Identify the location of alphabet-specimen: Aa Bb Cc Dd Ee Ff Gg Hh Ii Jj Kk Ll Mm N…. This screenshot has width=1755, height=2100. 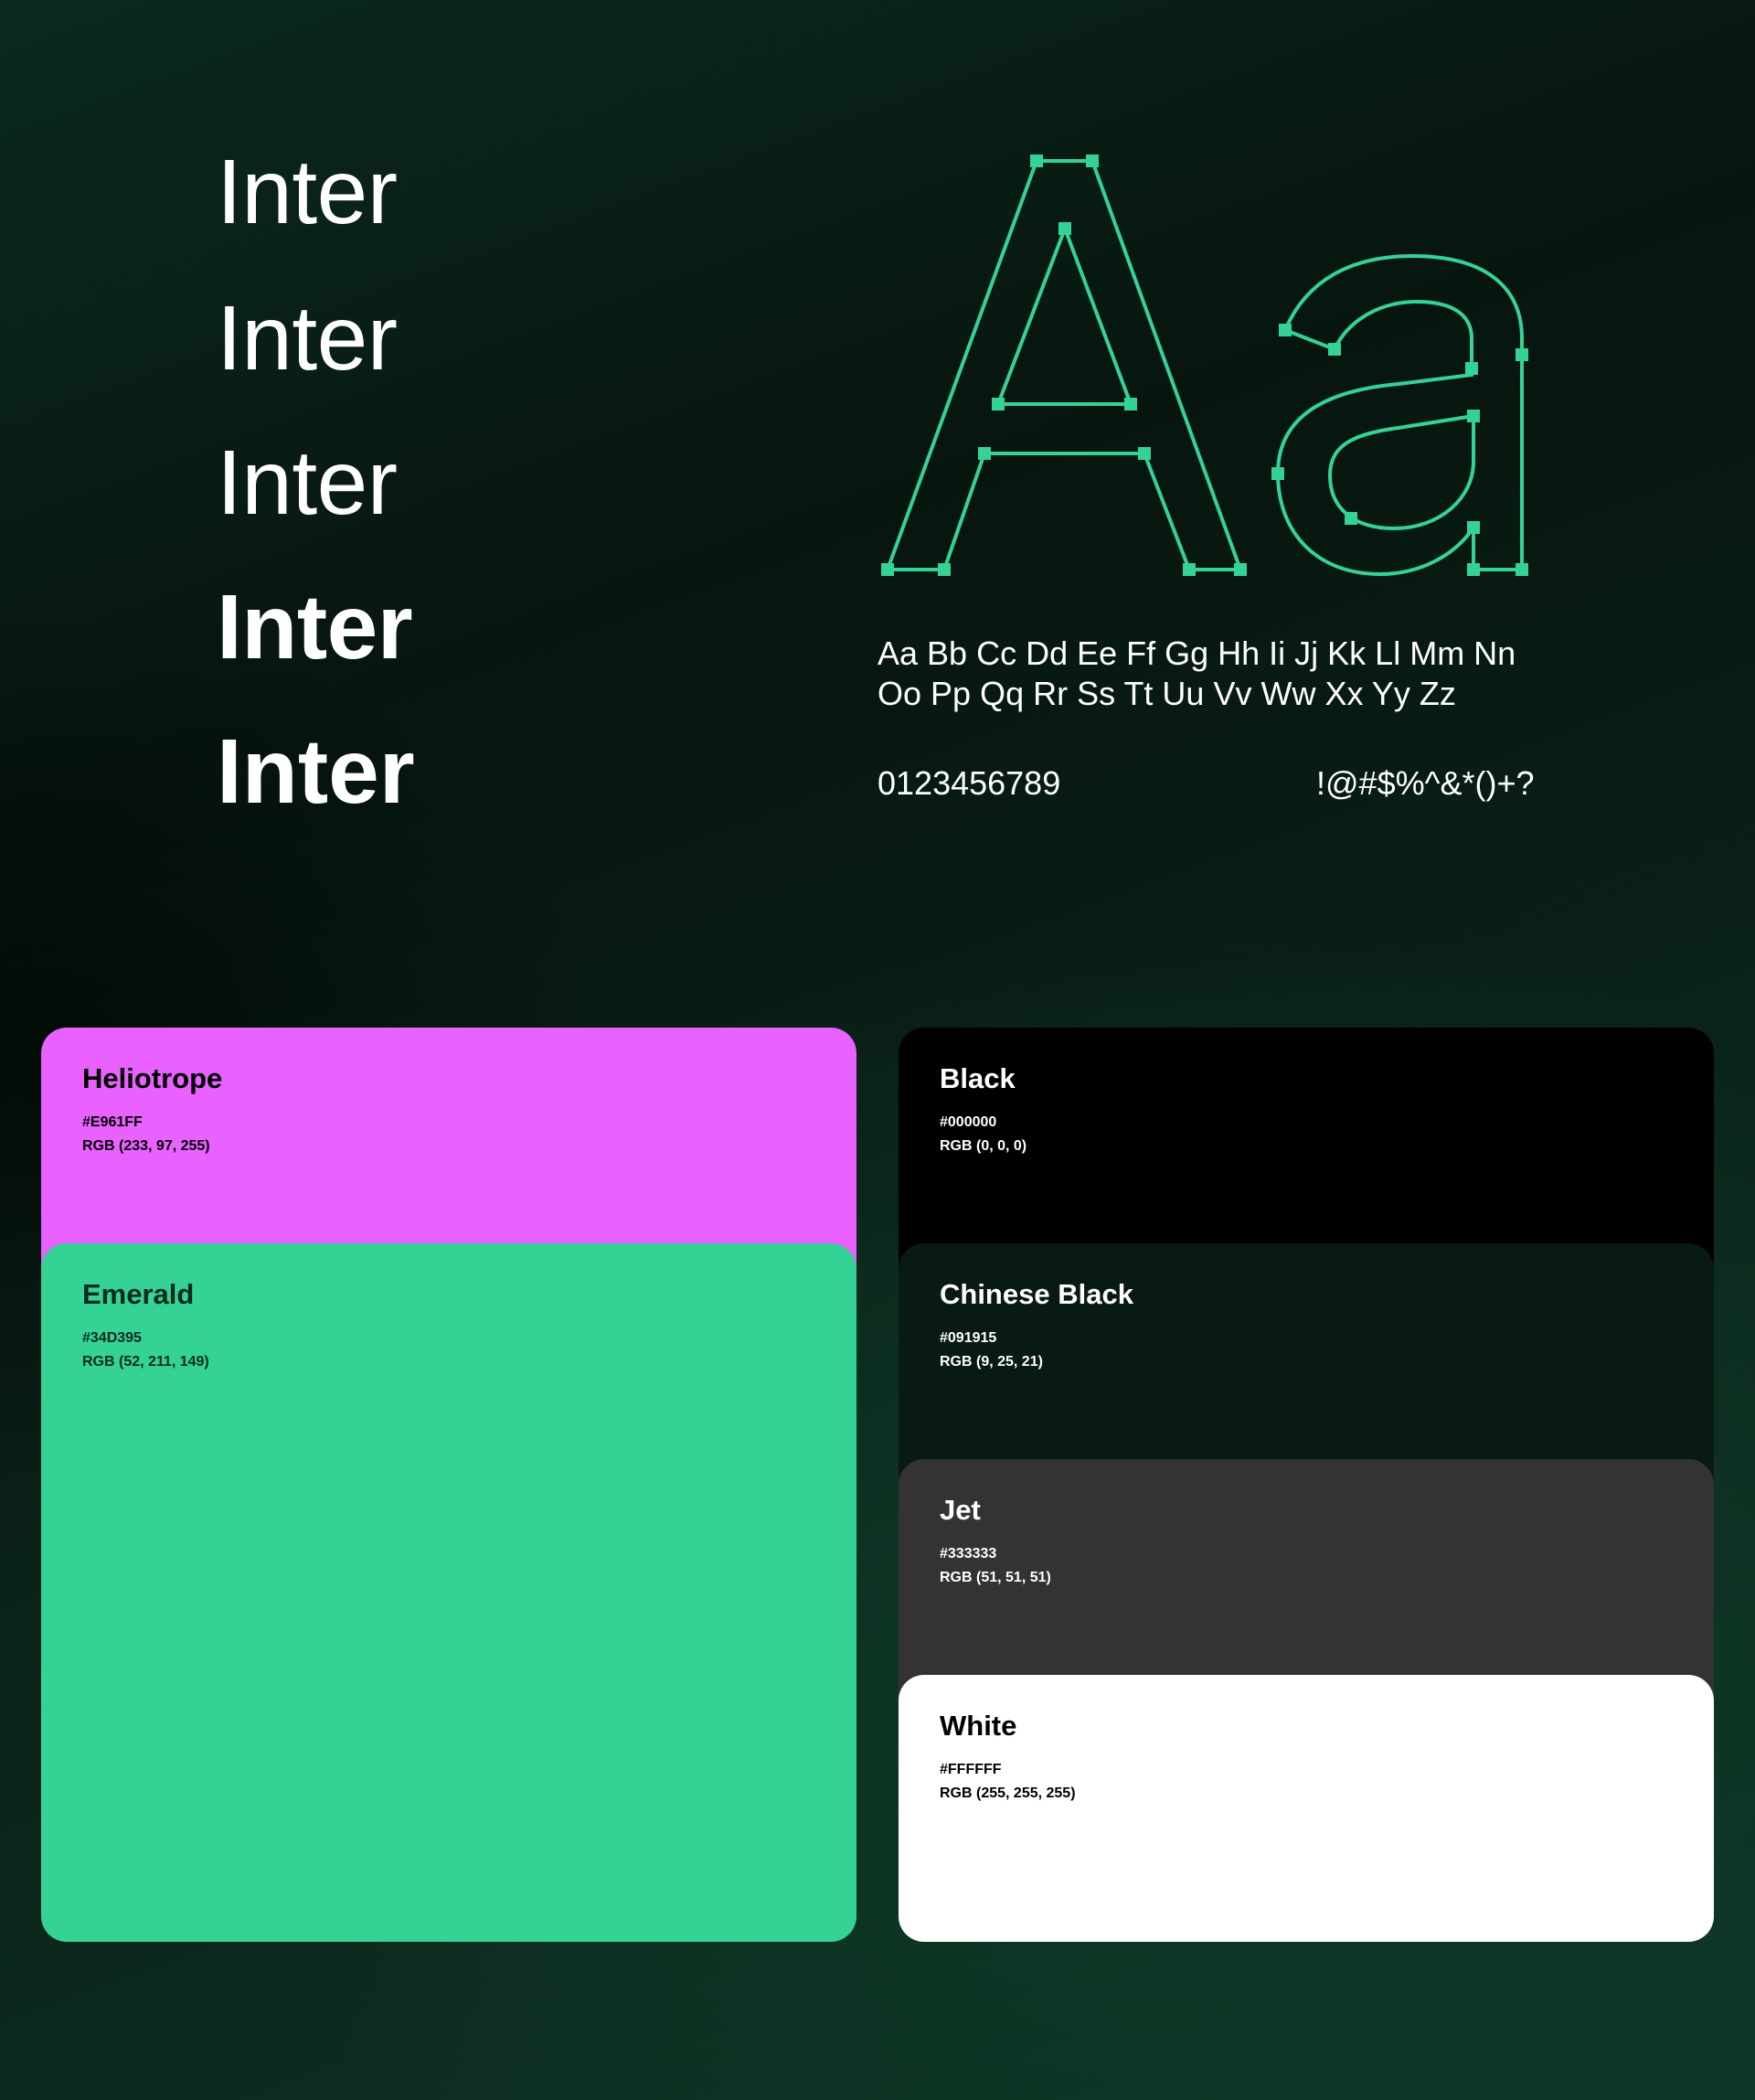
(1197, 674).